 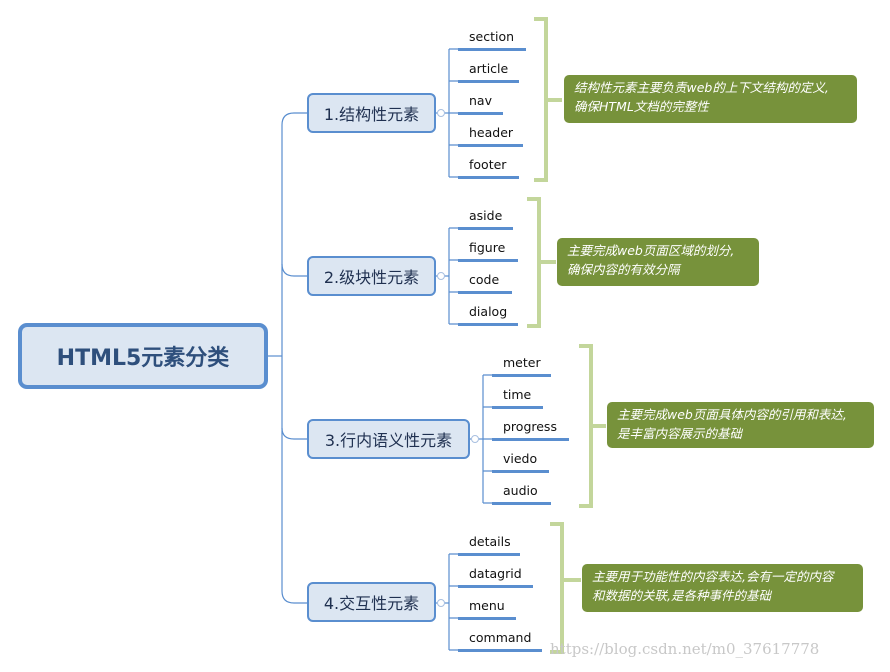 I want to click on leaf-meter: meter, so click(x=522, y=362).